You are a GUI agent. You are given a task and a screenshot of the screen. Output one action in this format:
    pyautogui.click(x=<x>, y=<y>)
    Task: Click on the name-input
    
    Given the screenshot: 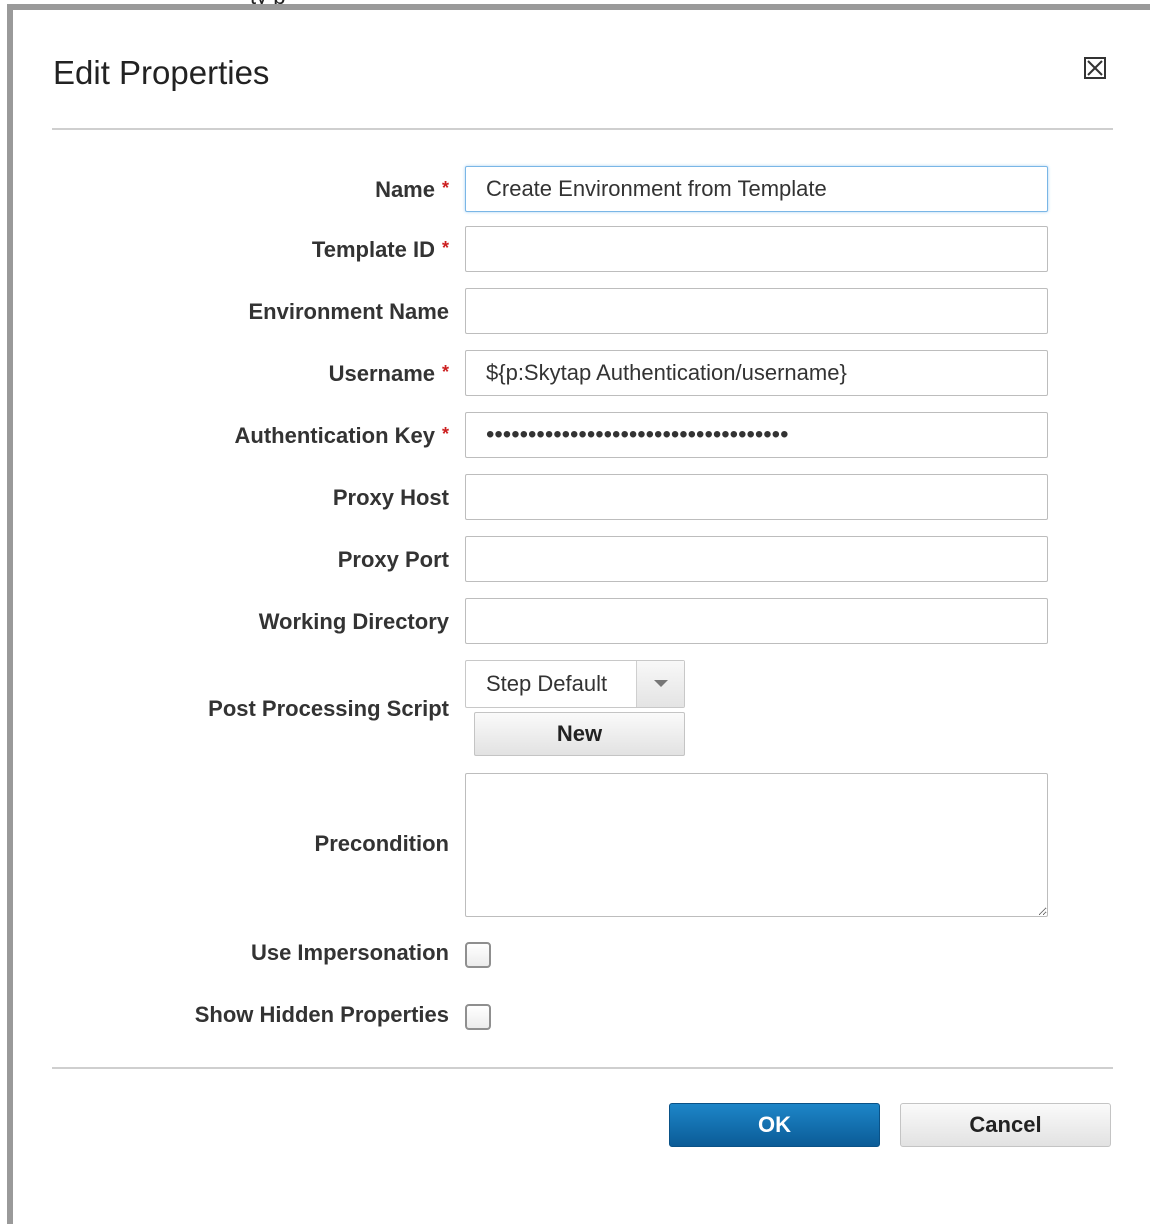 What is the action you would take?
    pyautogui.click(x=756, y=189)
    